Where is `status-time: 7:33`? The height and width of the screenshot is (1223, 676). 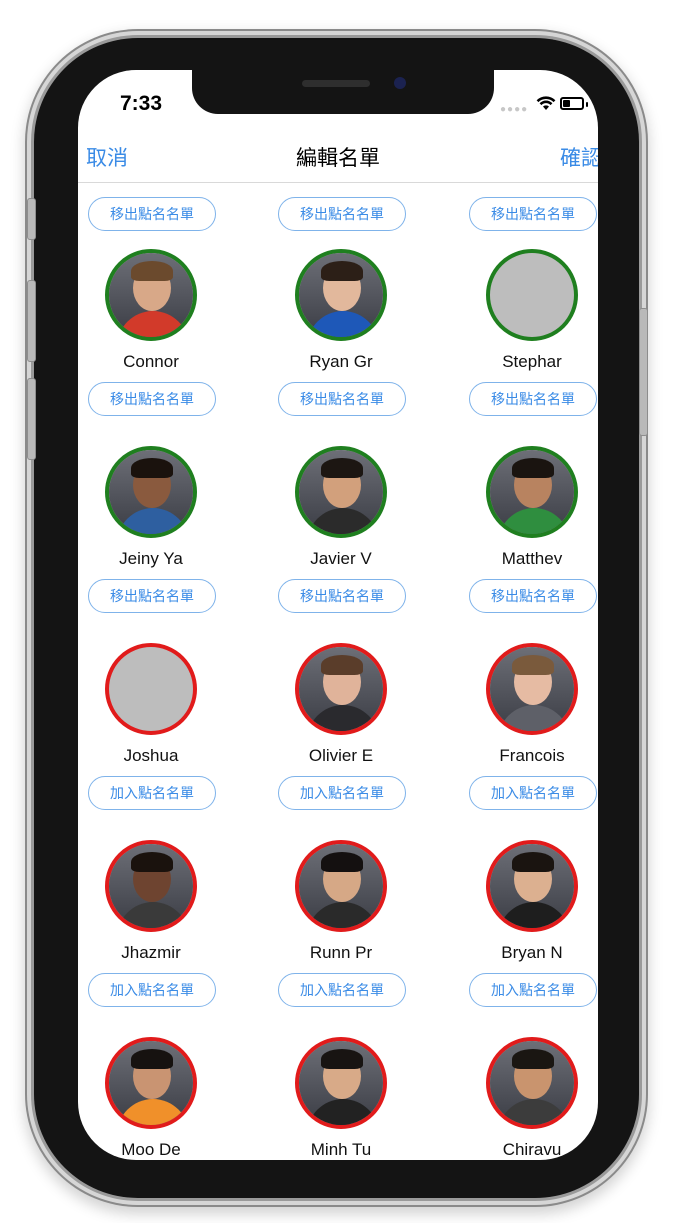 status-time: 7:33 is located at coordinates (141, 103).